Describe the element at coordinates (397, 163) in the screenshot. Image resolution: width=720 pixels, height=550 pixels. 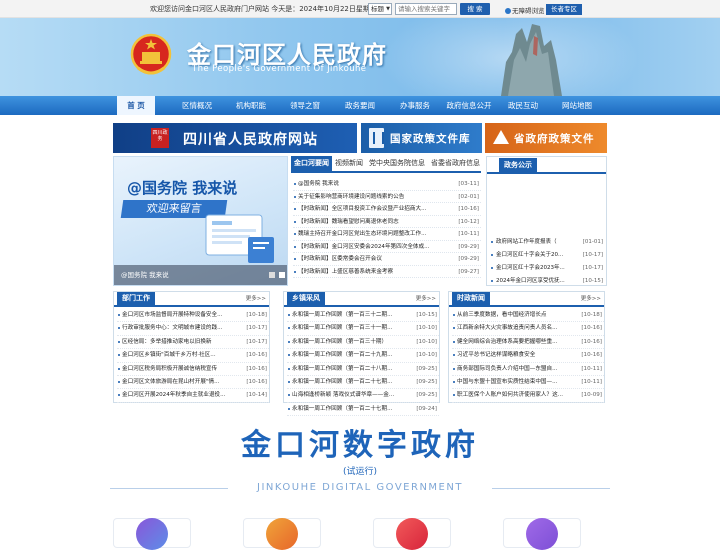
I see `tab-central-news: 党中央国务院信息` at that location.